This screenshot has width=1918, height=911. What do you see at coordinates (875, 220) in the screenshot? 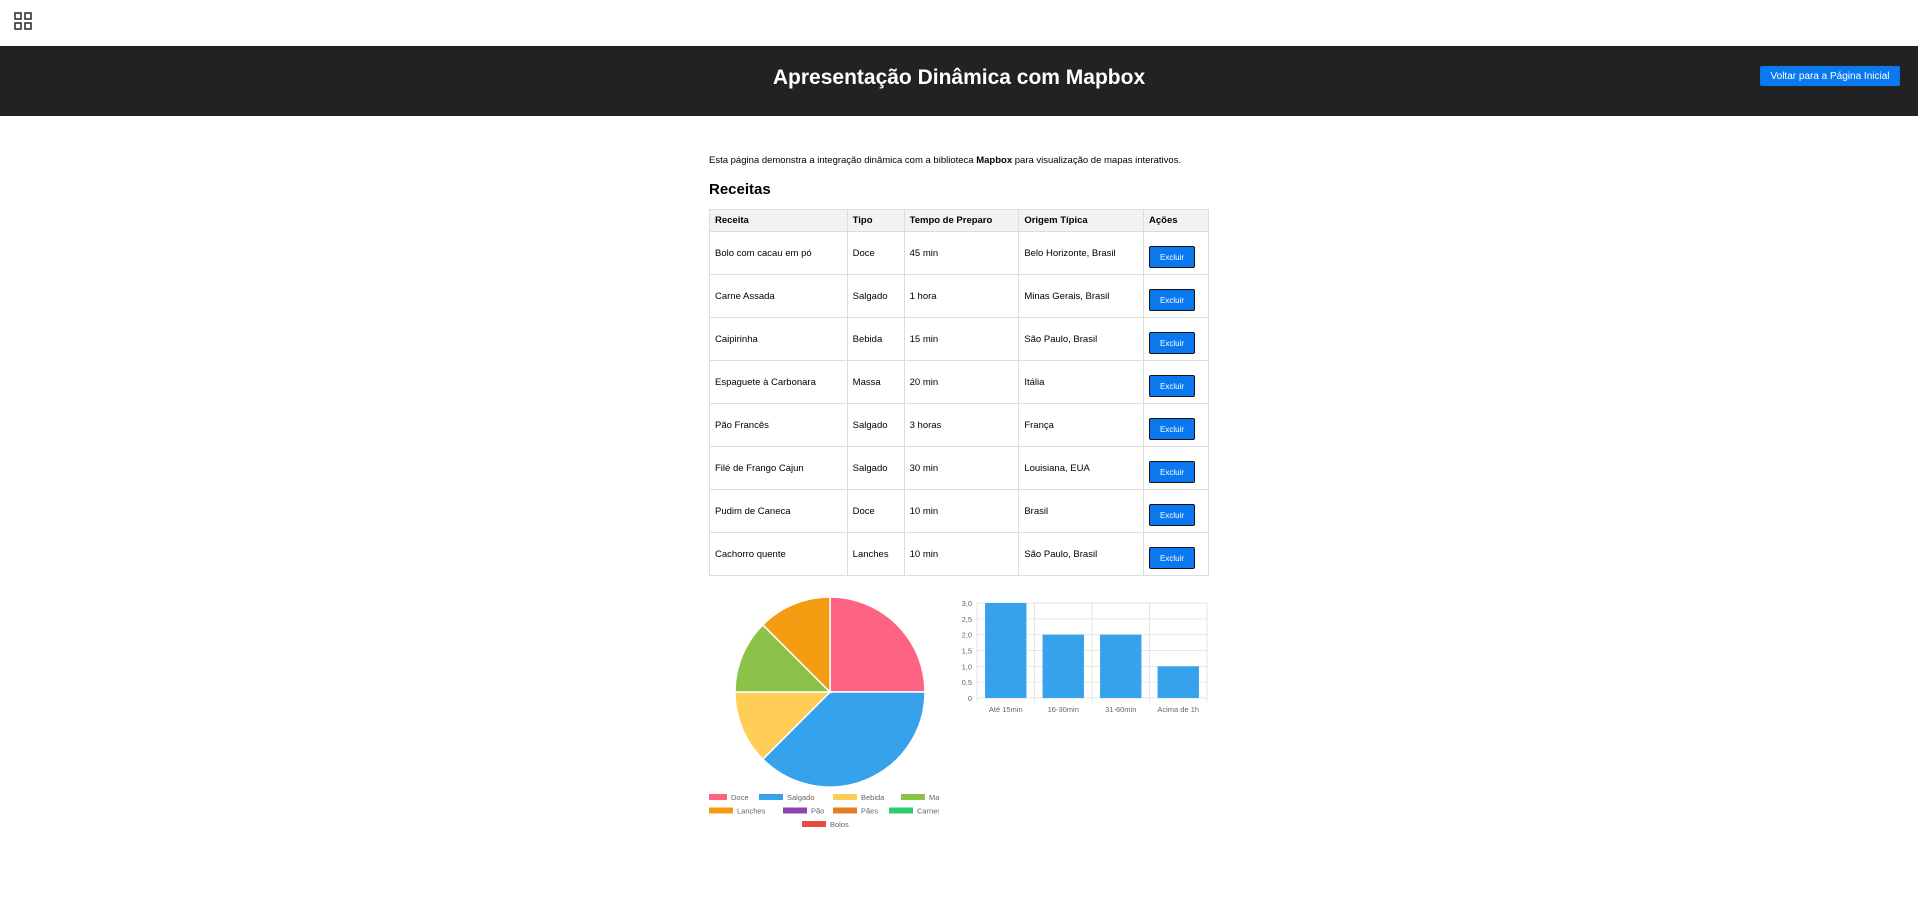
I see `column-header: Tipo` at bounding box center [875, 220].